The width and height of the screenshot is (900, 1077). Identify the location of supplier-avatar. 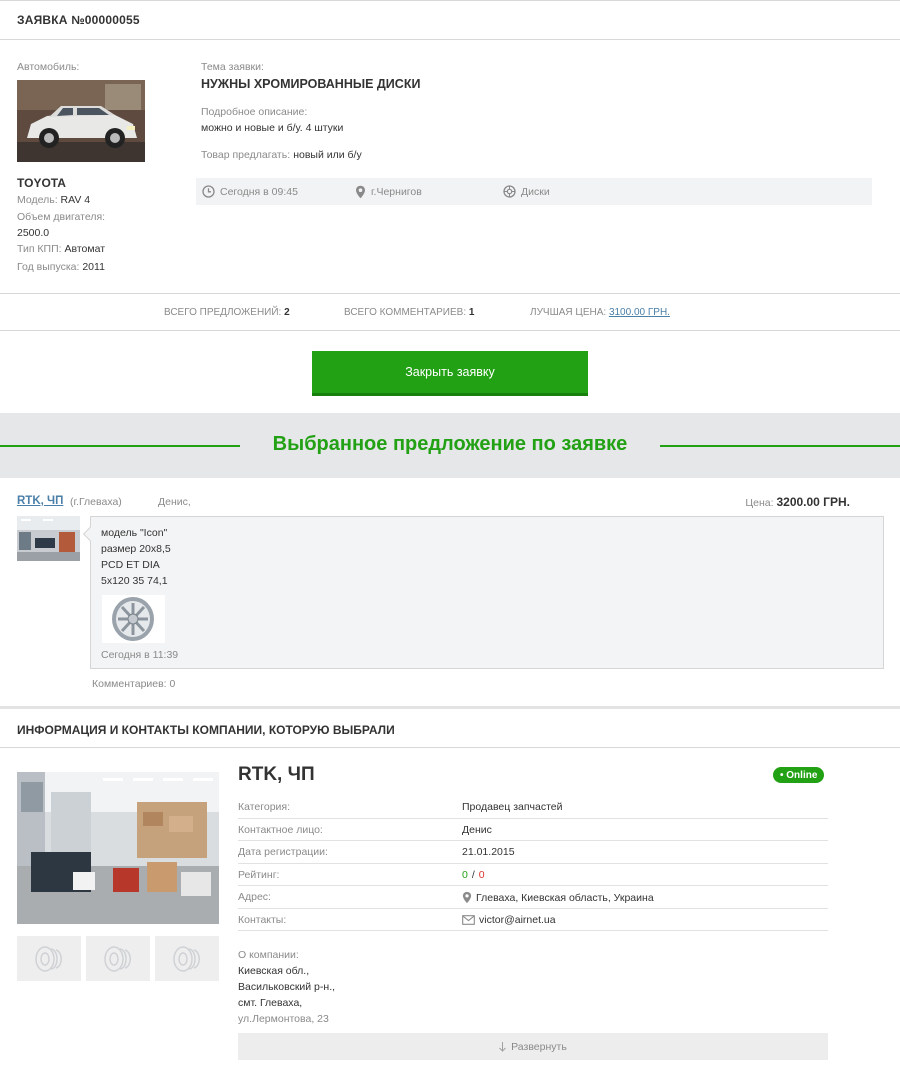
(48, 538).